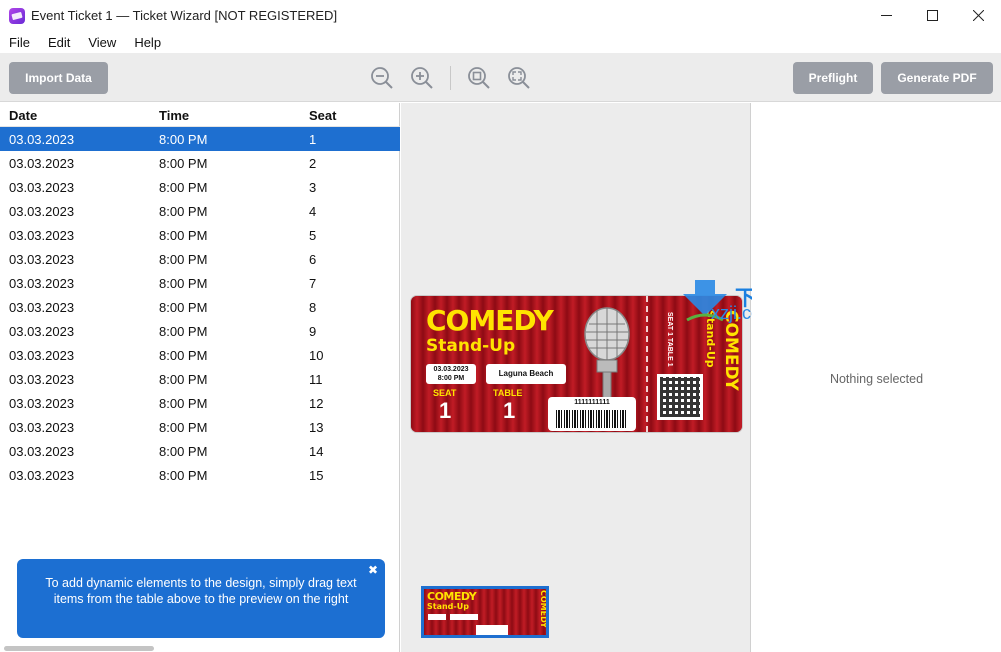  Describe the element at coordinates (519, 78) in the screenshot. I see `zoom-fit-icon` at that location.